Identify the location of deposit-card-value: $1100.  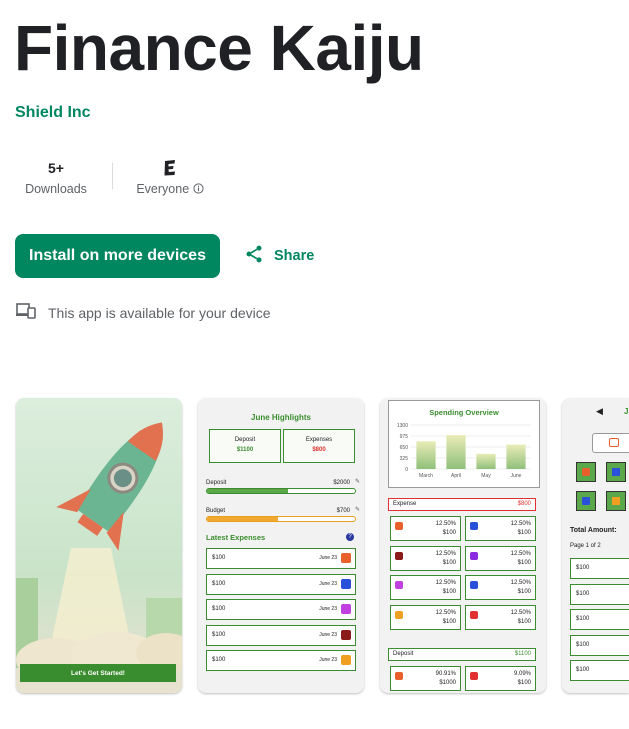
(245, 450).